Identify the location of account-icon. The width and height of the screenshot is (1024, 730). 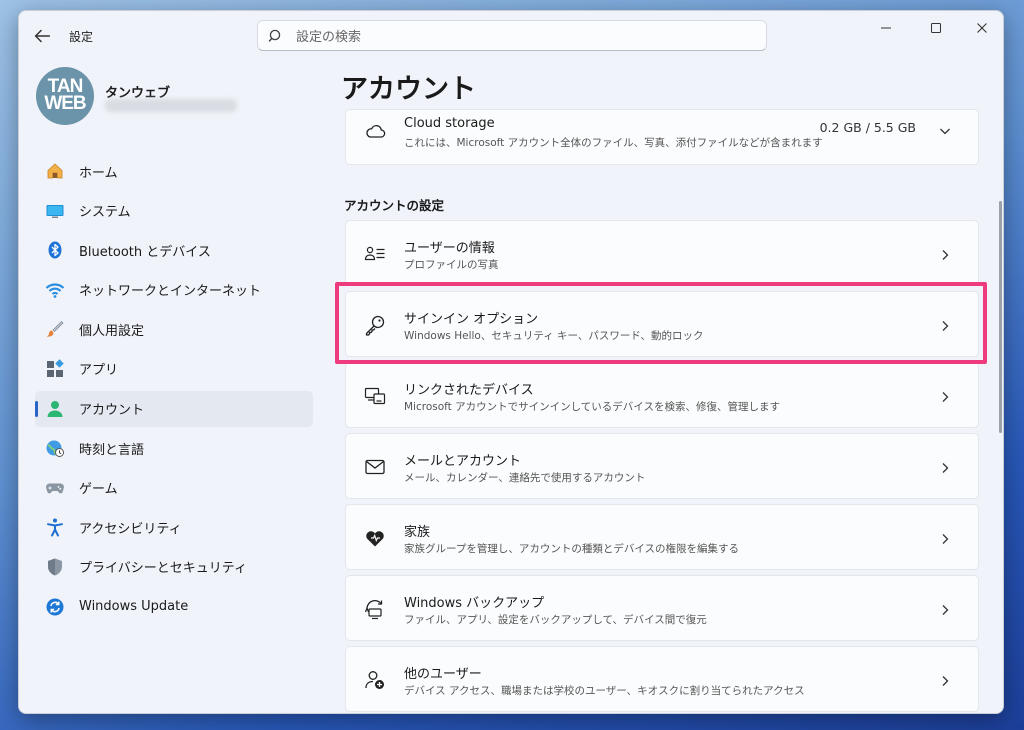
(55, 409).